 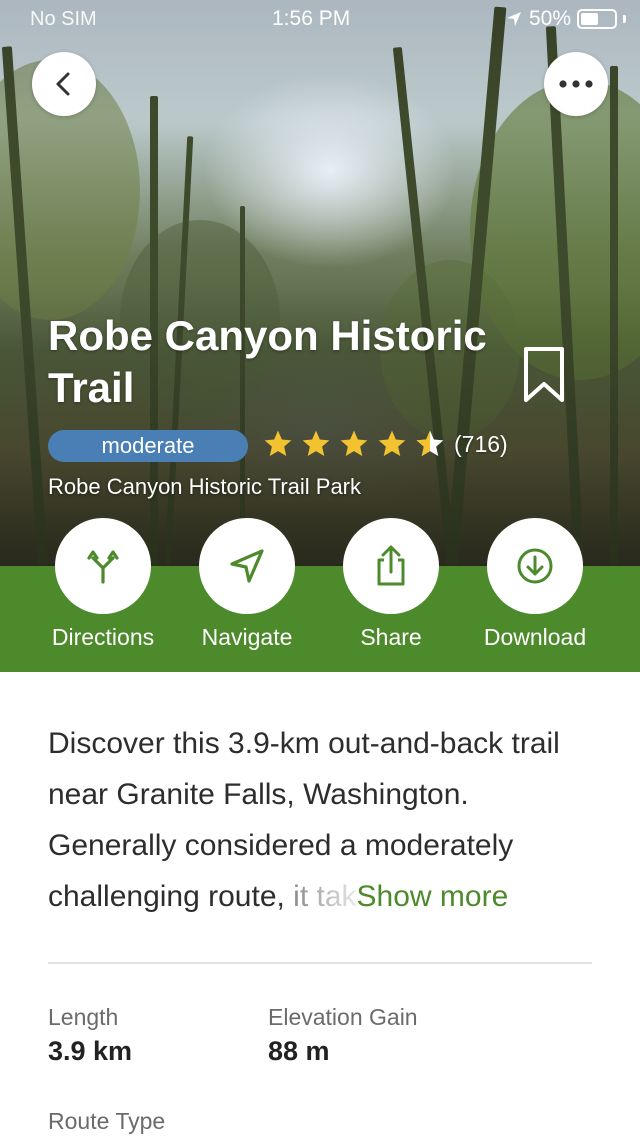 I want to click on half-star-icon, so click(x=430, y=443).